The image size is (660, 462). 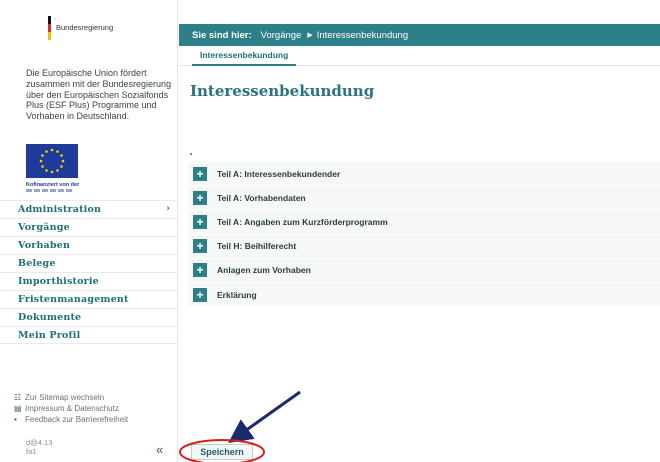 I want to click on sidebar-item-label: Vorgänge, so click(x=44, y=227).